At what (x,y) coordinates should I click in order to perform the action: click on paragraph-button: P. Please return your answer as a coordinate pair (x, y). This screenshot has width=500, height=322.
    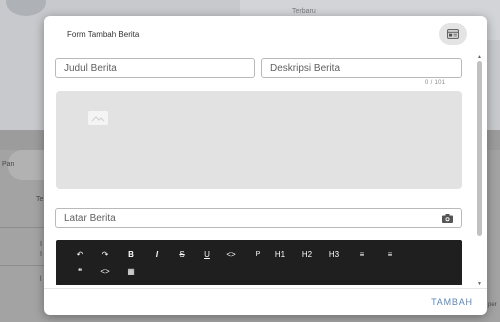
    Looking at the image, I should click on (258, 255).